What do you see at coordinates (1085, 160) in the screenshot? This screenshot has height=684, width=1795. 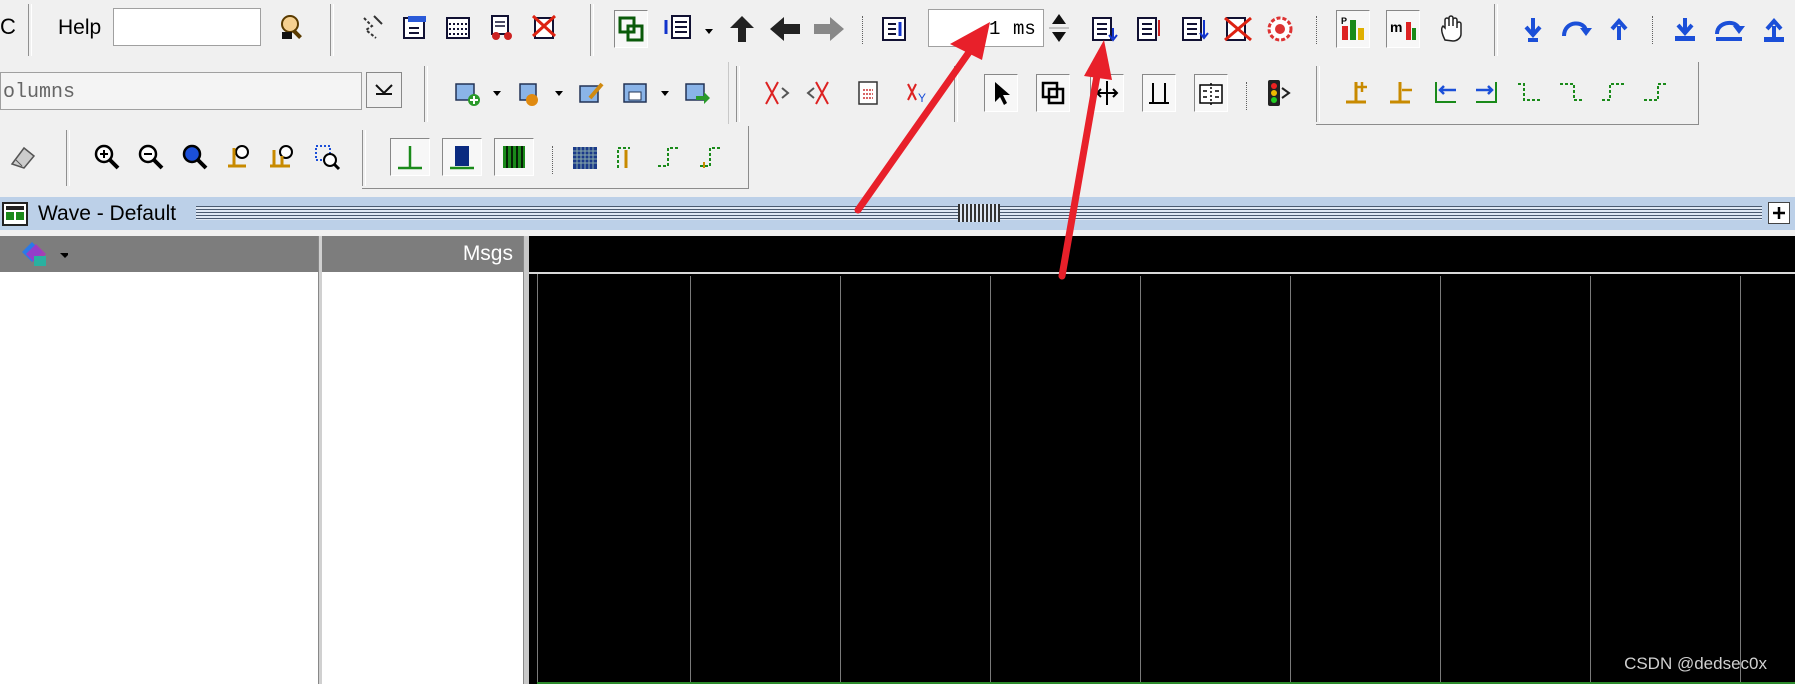 I see `annotation-arrow-run-button` at bounding box center [1085, 160].